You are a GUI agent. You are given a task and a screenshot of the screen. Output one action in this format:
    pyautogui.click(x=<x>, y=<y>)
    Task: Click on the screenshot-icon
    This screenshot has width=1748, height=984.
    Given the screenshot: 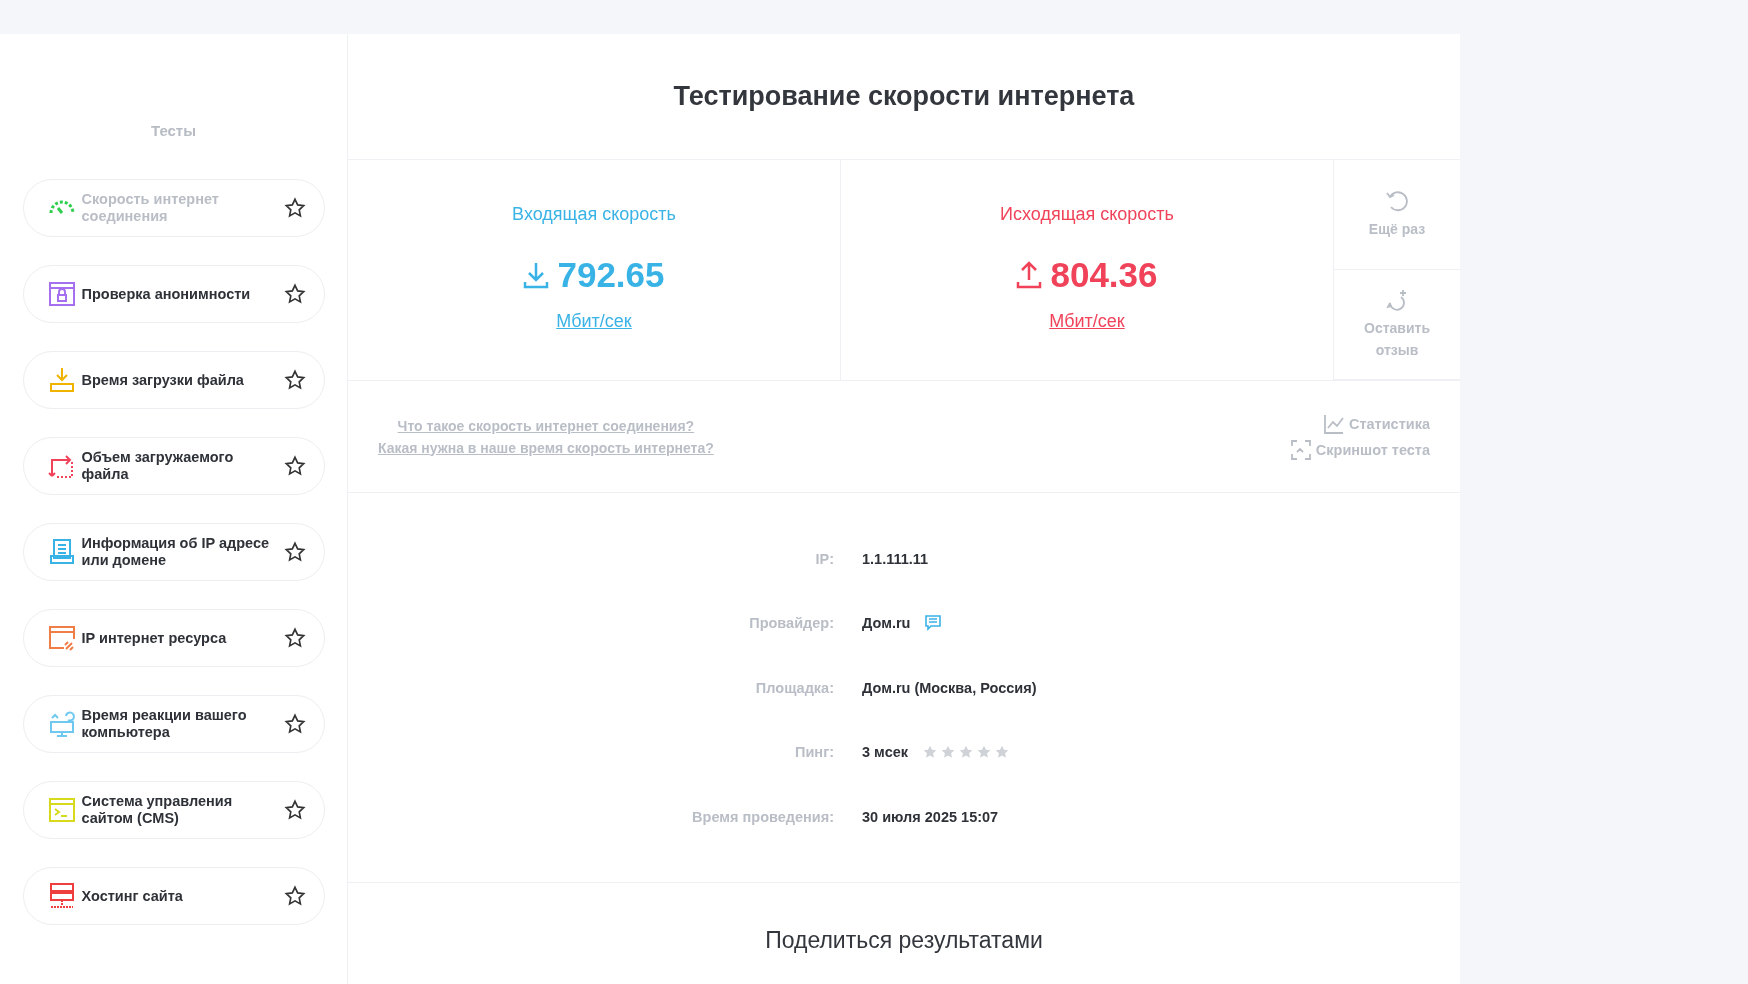 What is the action you would take?
    pyautogui.click(x=1300, y=449)
    